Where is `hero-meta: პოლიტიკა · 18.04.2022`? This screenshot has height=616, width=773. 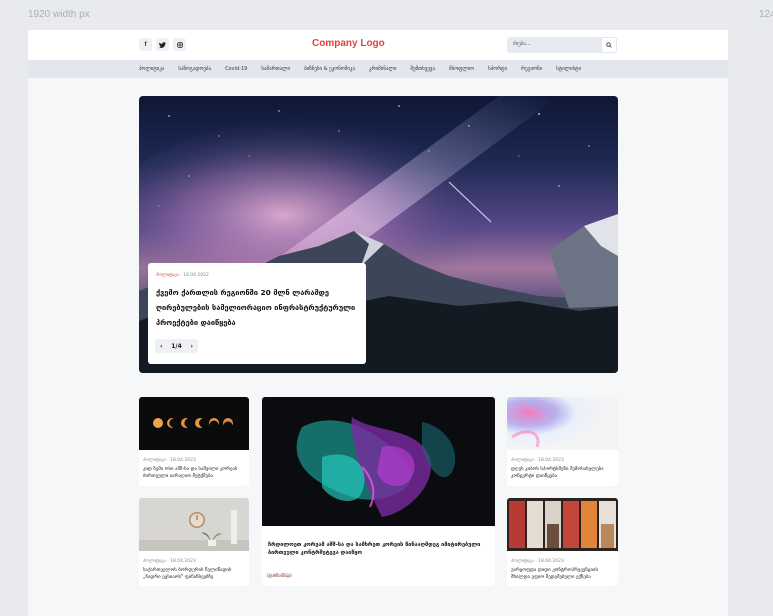 hero-meta: პოლიტიკა · 18.04.2022 is located at coordinates (182, 275).